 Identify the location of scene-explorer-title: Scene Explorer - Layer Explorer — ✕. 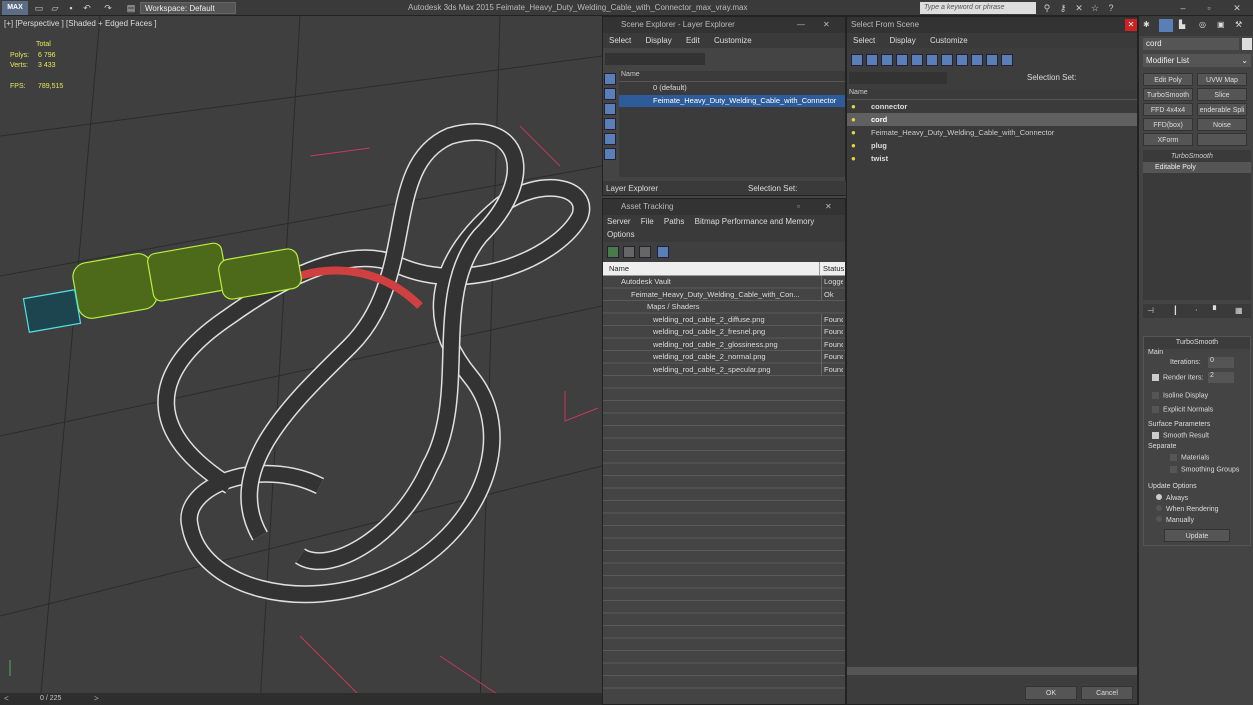
(724, 25).